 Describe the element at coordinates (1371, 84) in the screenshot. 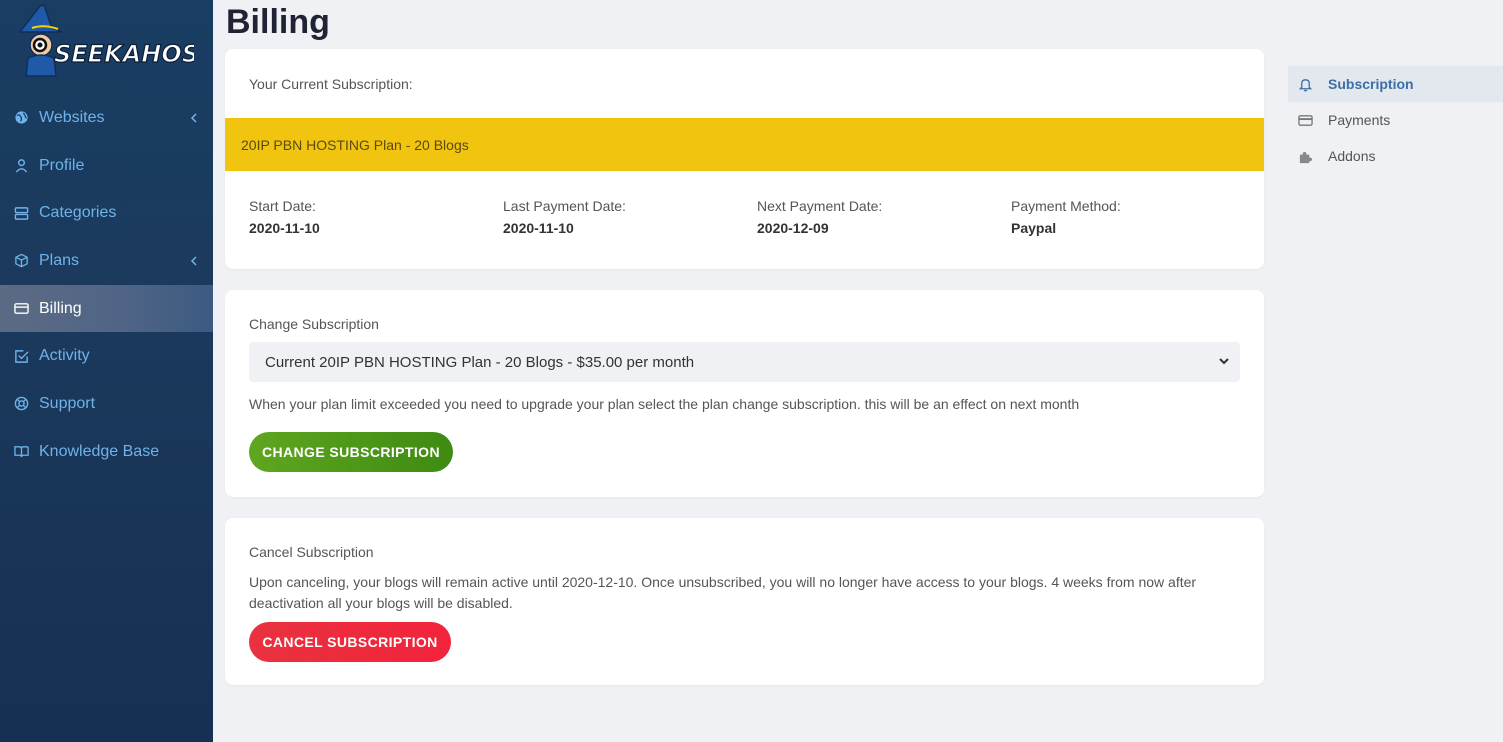

I see `subnav-label: Subscription` at that location.